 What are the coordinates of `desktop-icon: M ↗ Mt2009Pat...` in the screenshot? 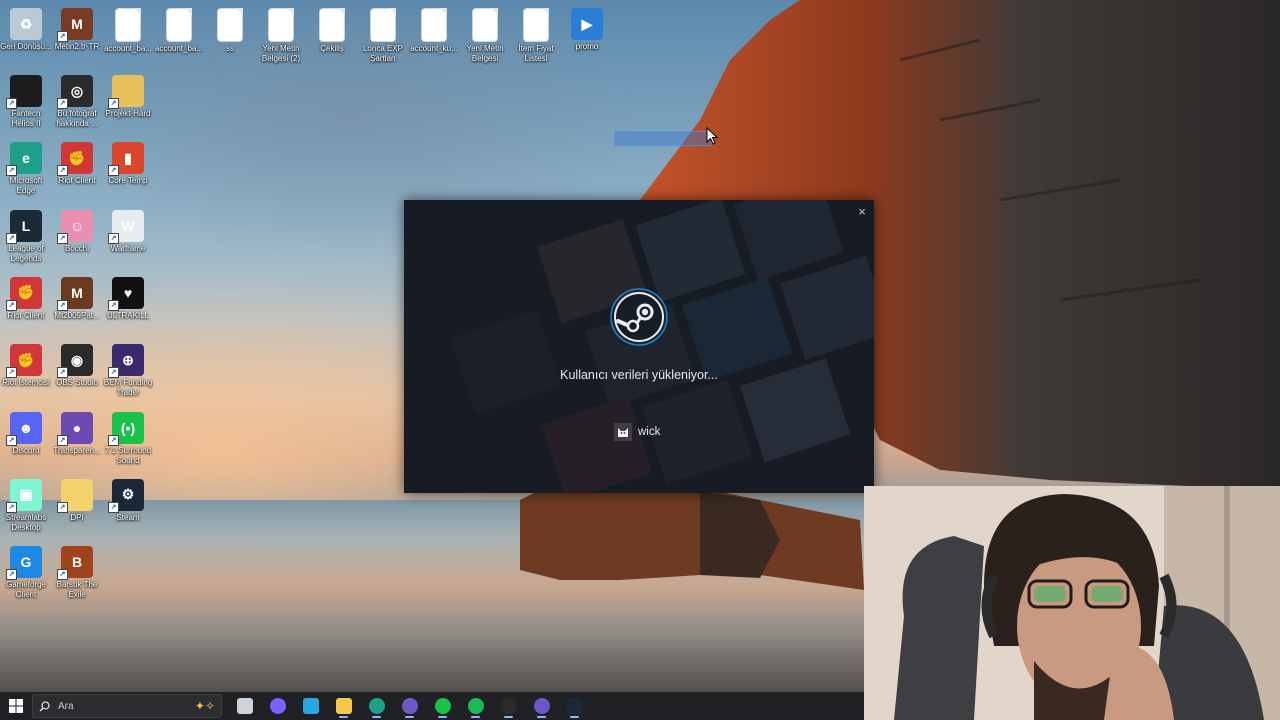 It's located at (77, 297).